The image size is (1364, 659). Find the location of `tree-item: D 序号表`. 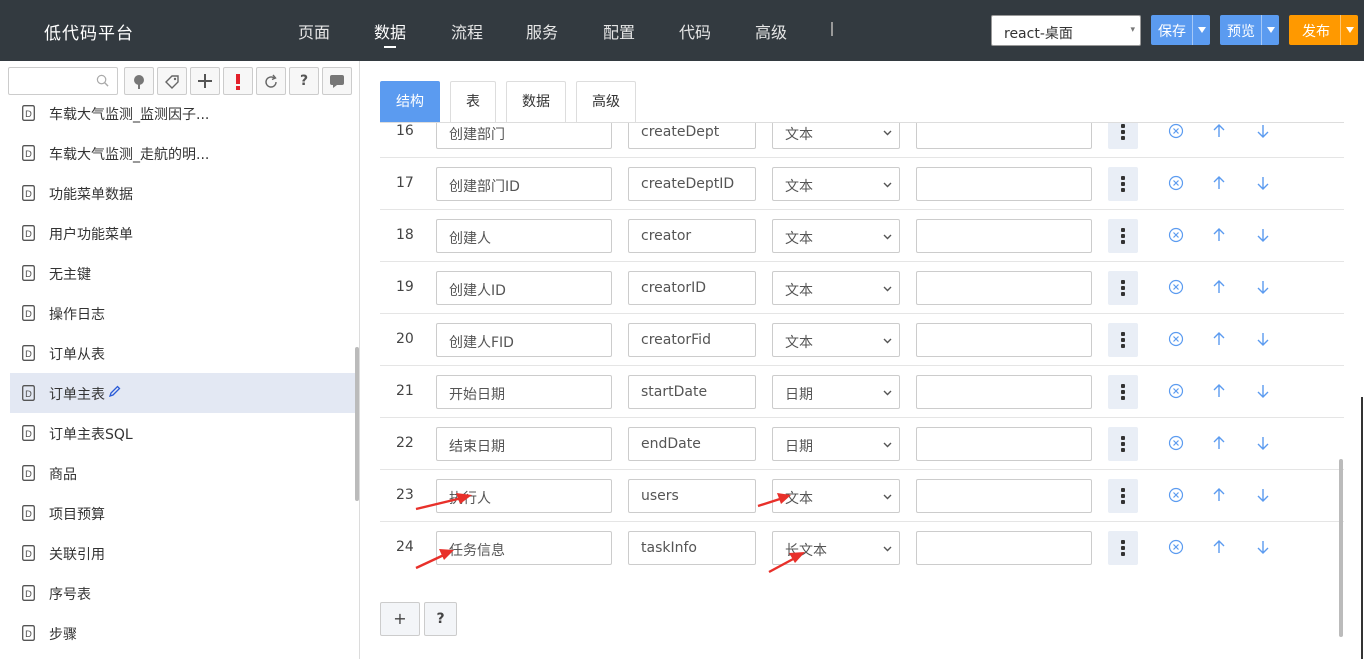

tree-item: D 序号表 is located at coordinates (183, 593).